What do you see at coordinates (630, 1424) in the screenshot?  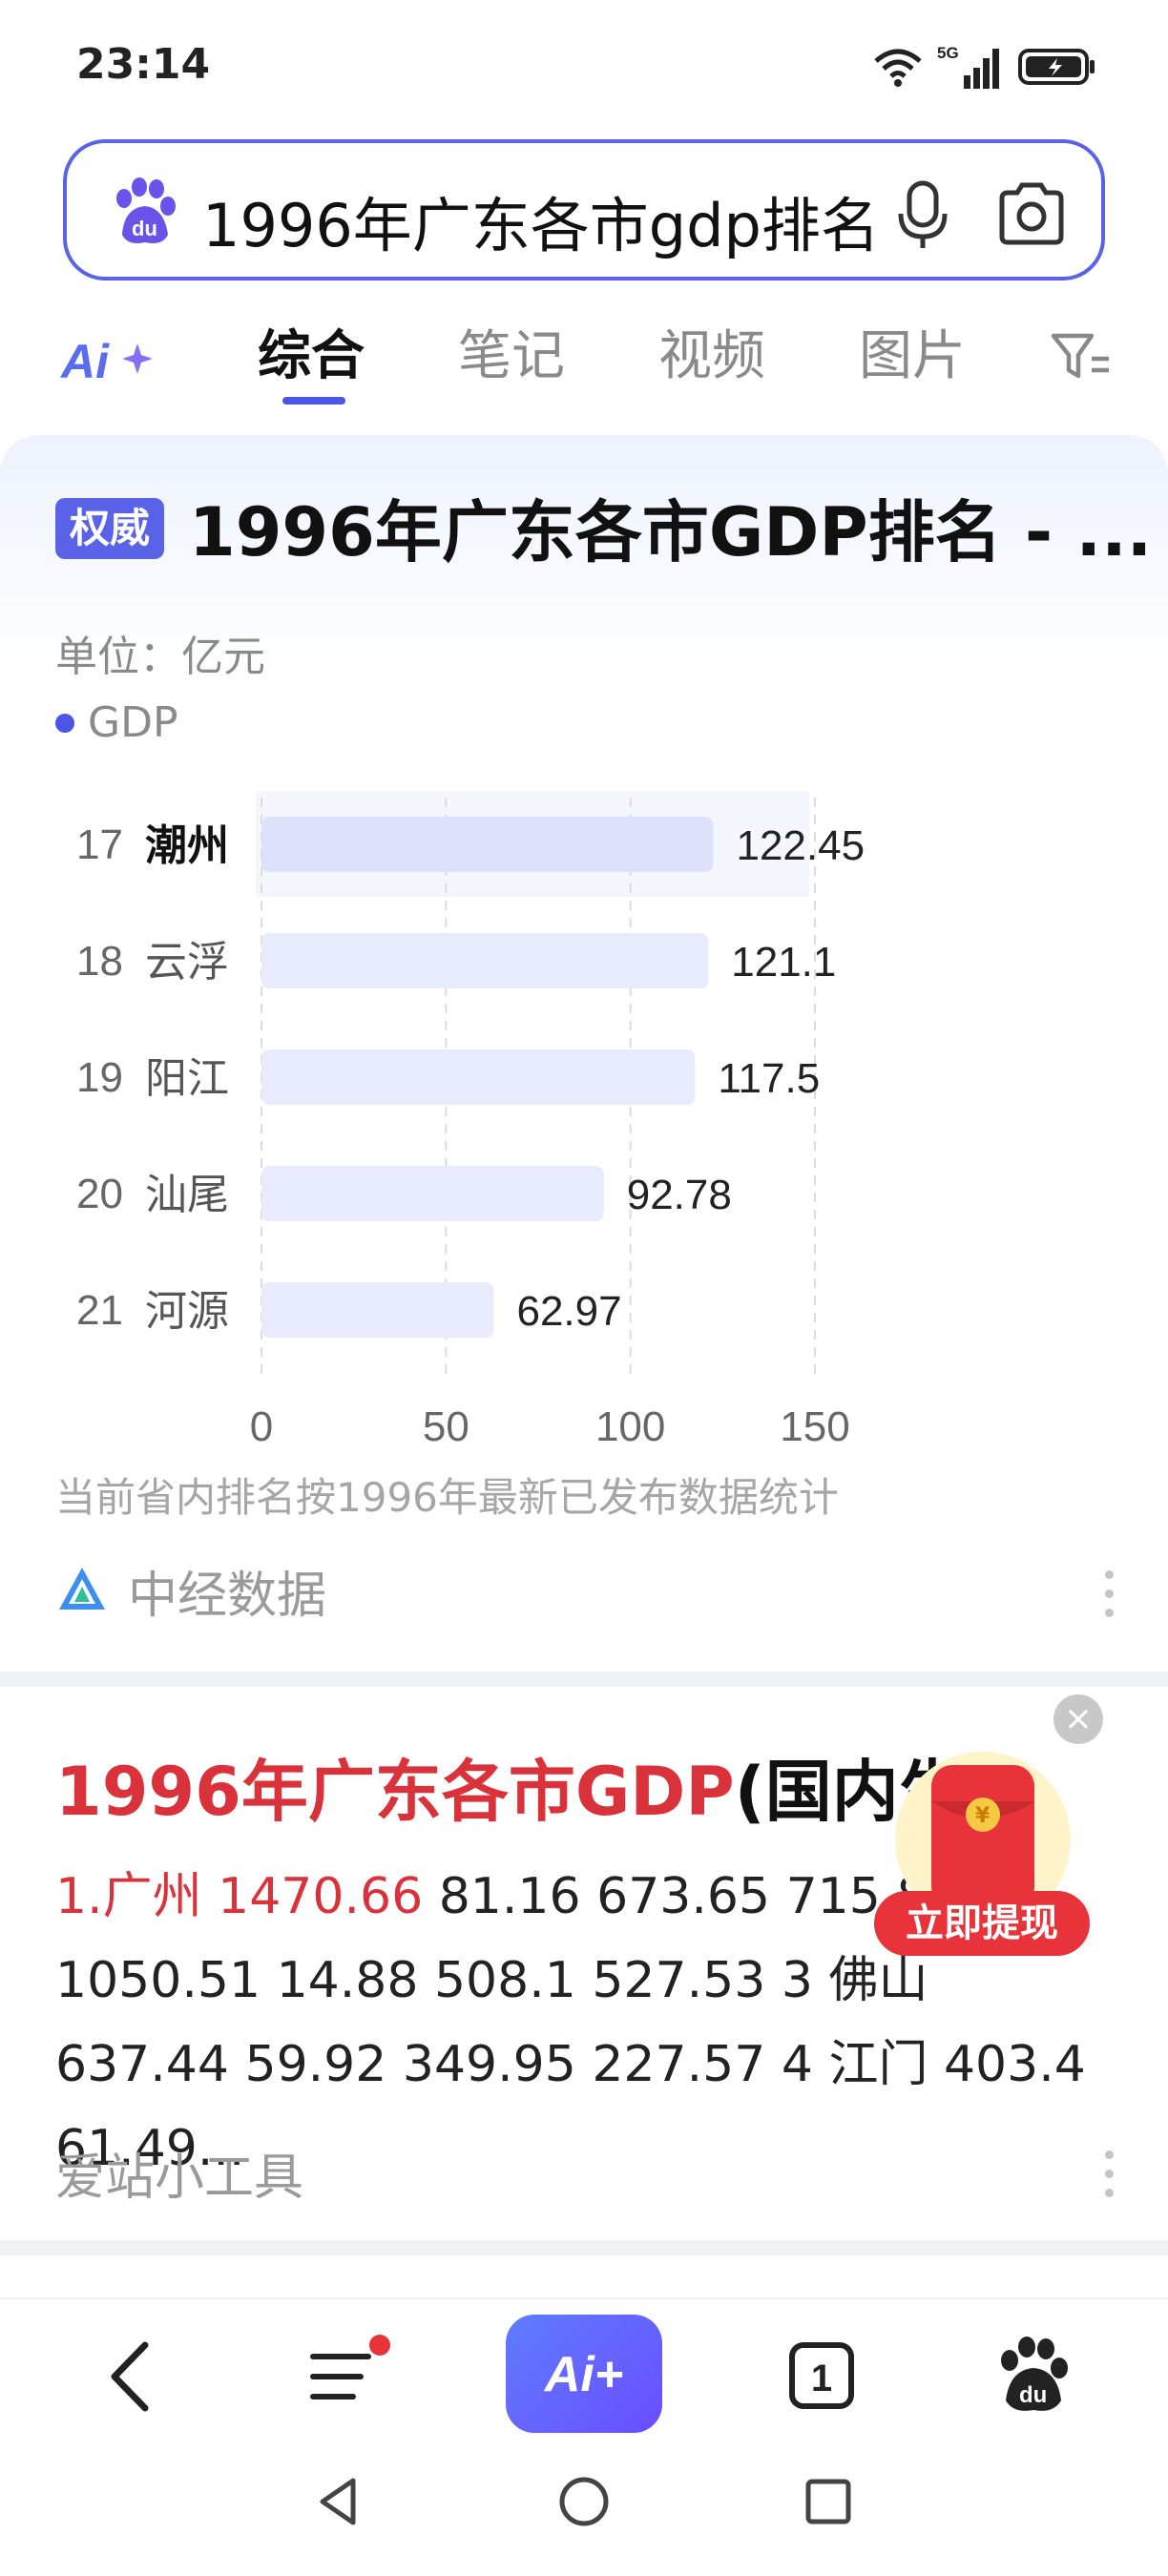 I see `x-tick-label: 100` at bounding box center [630, 1424].